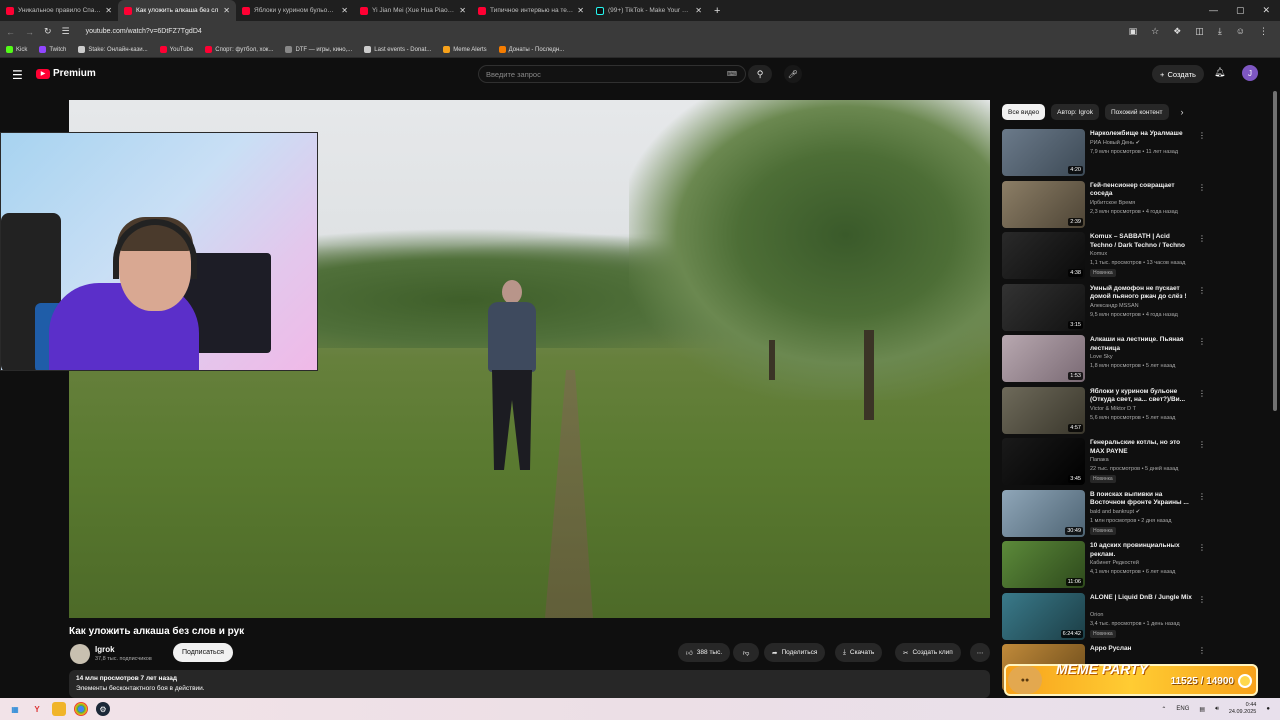  What do you see at coordinates (1266, 10) in the screenshot?
I see `close-window-icon: ✕` at bounding box center [1266, 10].